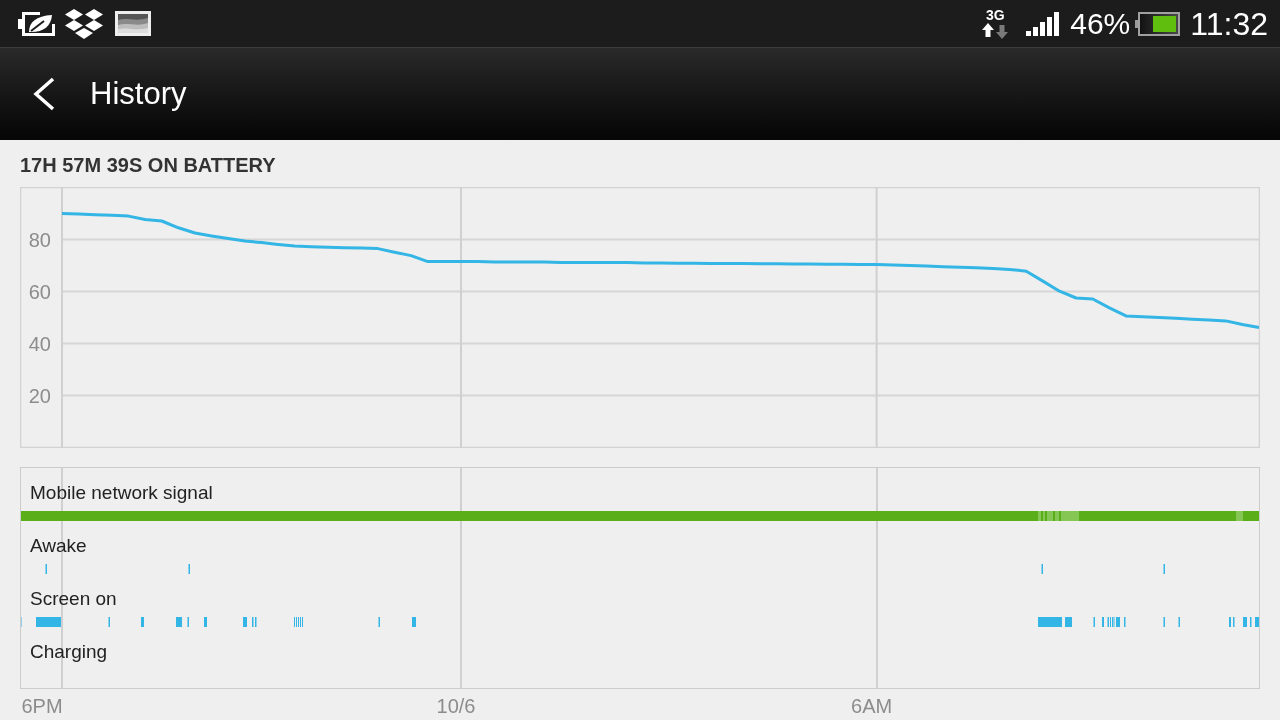 This screenshot has width=1280, height=720. I want to click on screen-title: History, so click(138, 94).